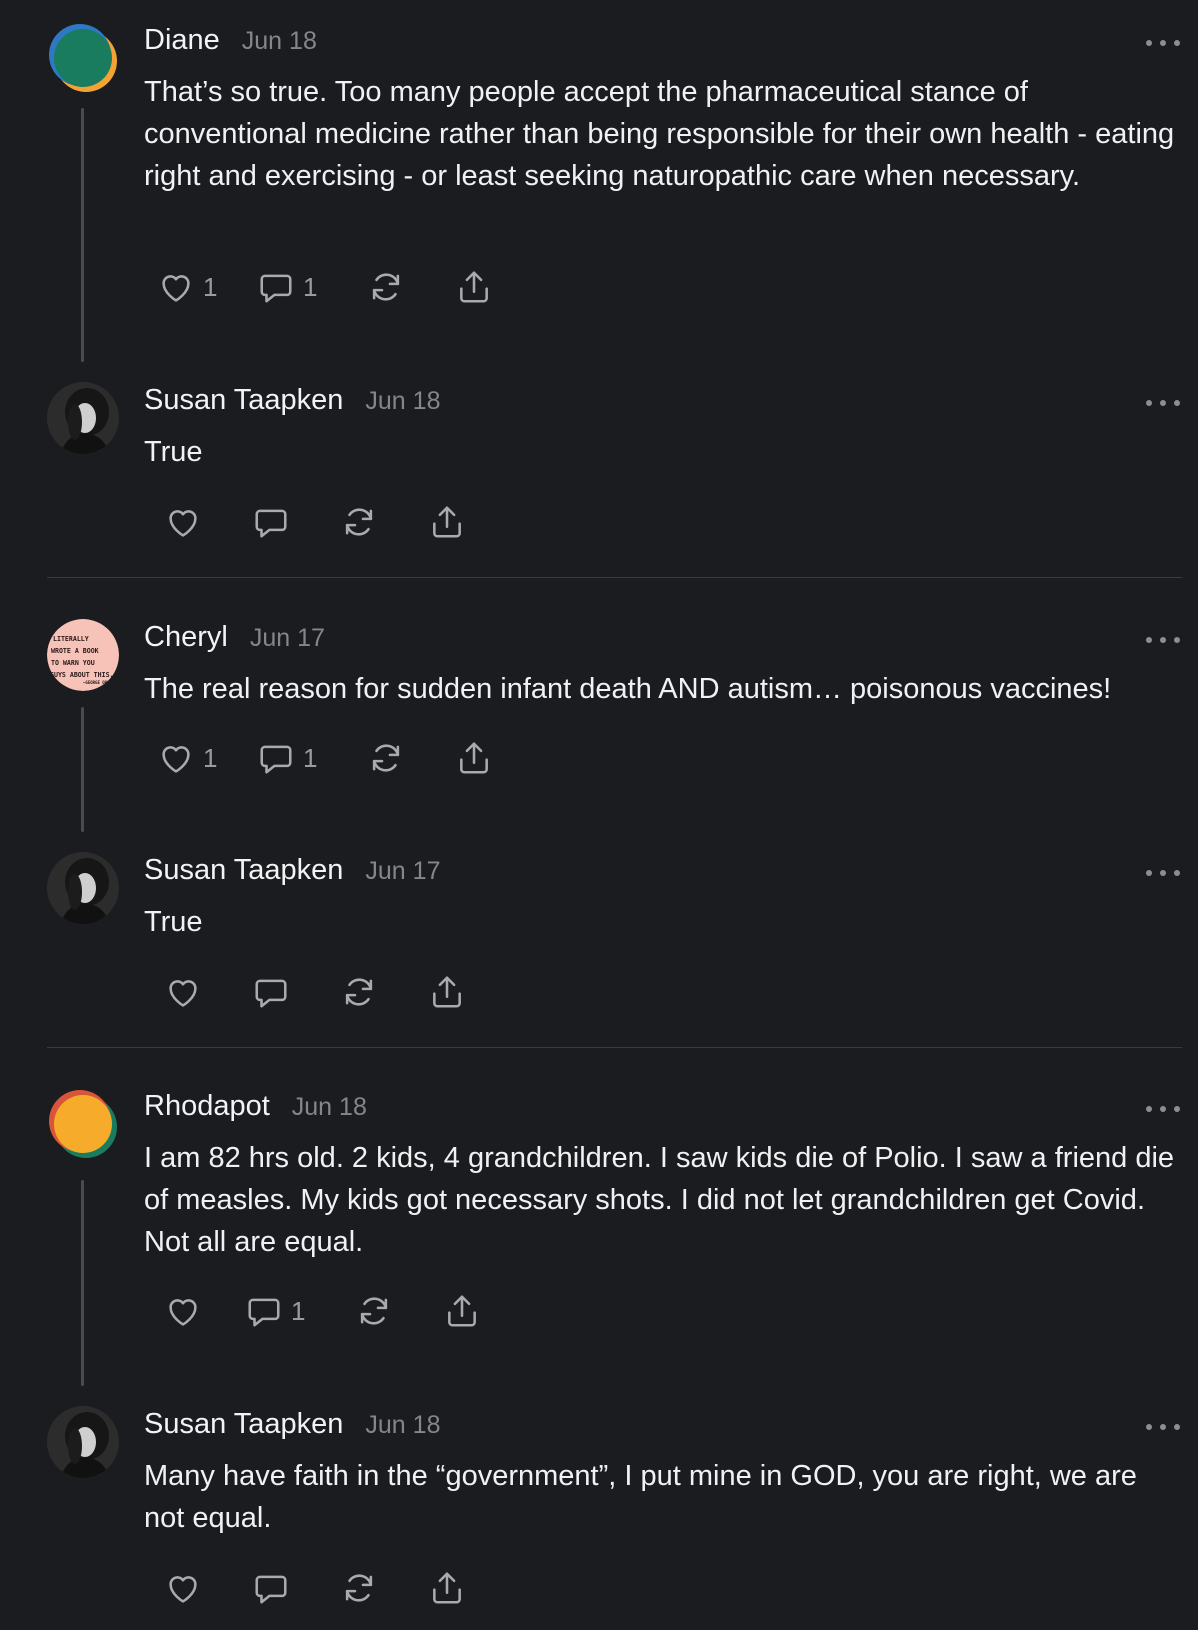  What do you see at coordinates (207, 1106) in the screenshot?
I see `author-name: Rhodapot` at bounding box center [207, 1106].